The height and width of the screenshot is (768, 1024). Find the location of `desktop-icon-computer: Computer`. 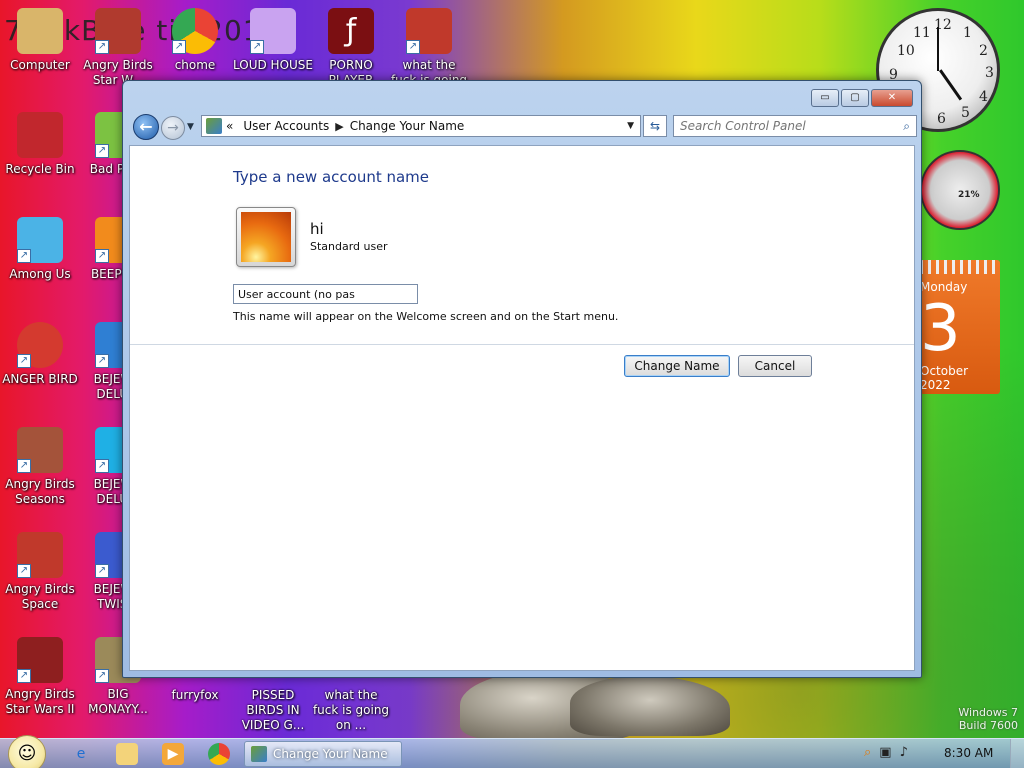

desktop-icon-computer: Computer is located at coordinates (40, 40).